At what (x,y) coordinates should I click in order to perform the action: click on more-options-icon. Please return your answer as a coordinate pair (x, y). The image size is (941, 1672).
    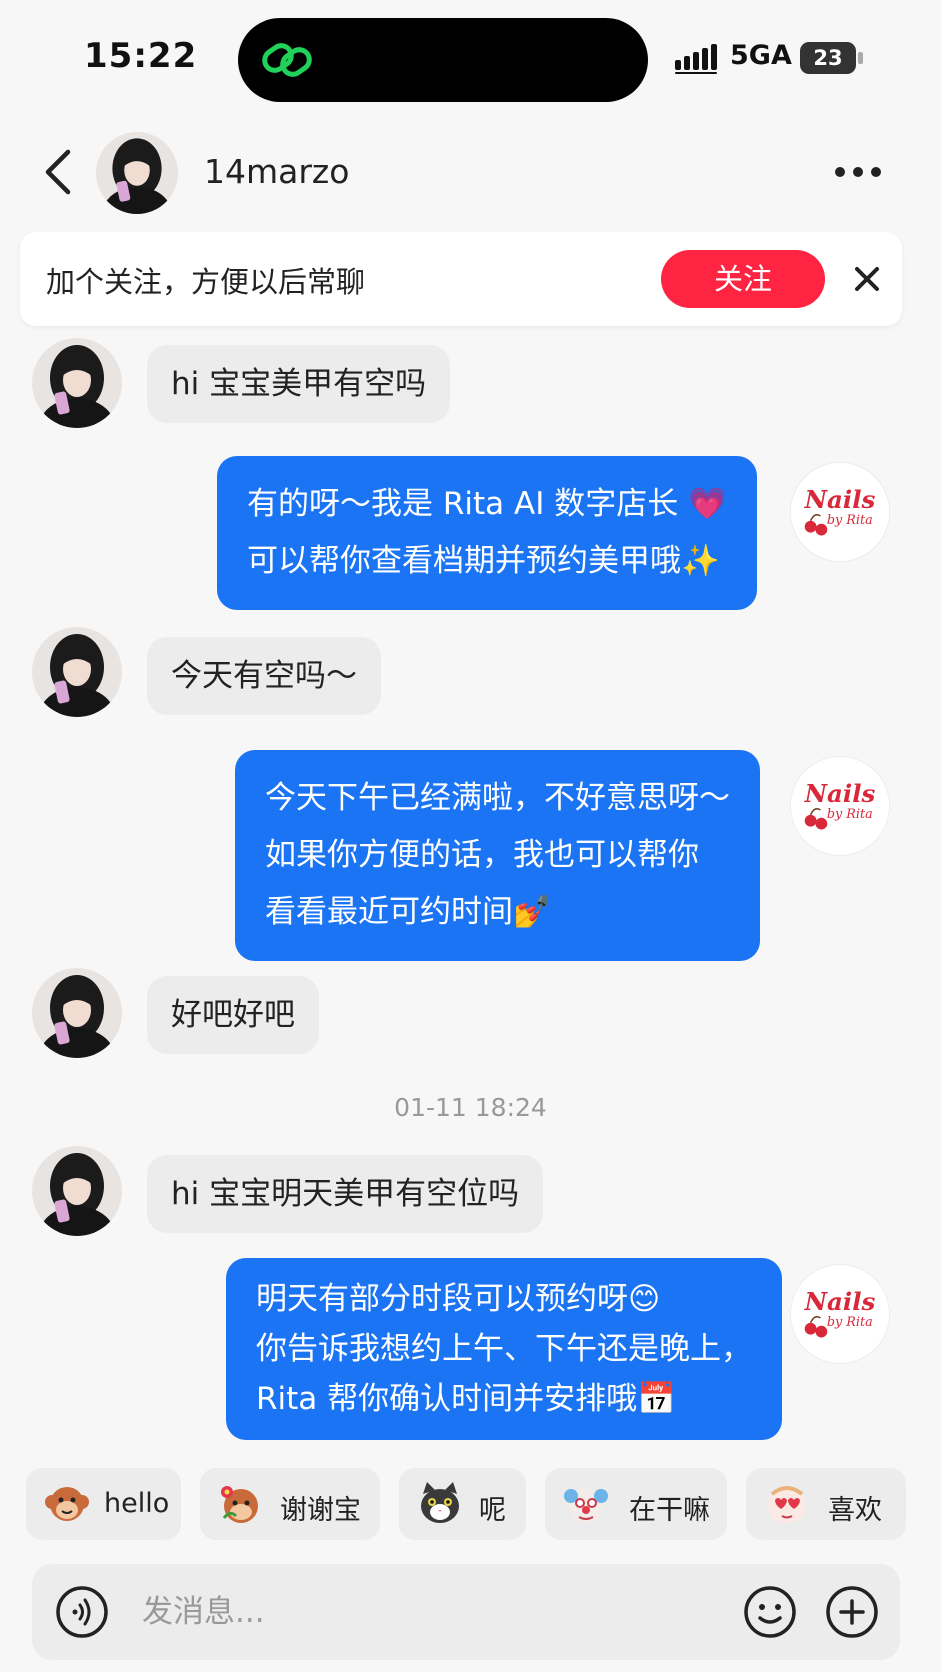
    Looking at the image, I should click on (858, 172).